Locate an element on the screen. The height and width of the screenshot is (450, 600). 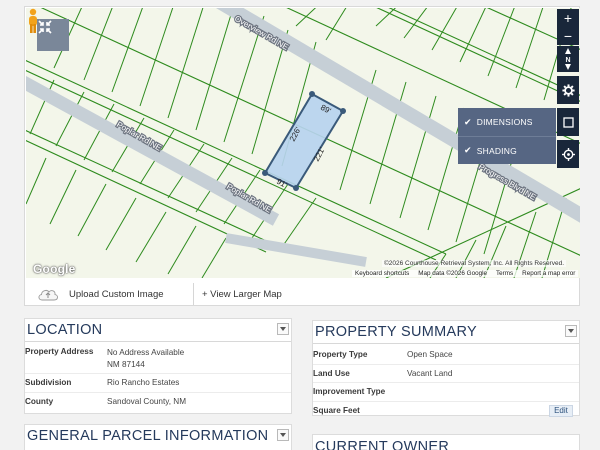
general-dropdown is located at coordinates (283, 435).